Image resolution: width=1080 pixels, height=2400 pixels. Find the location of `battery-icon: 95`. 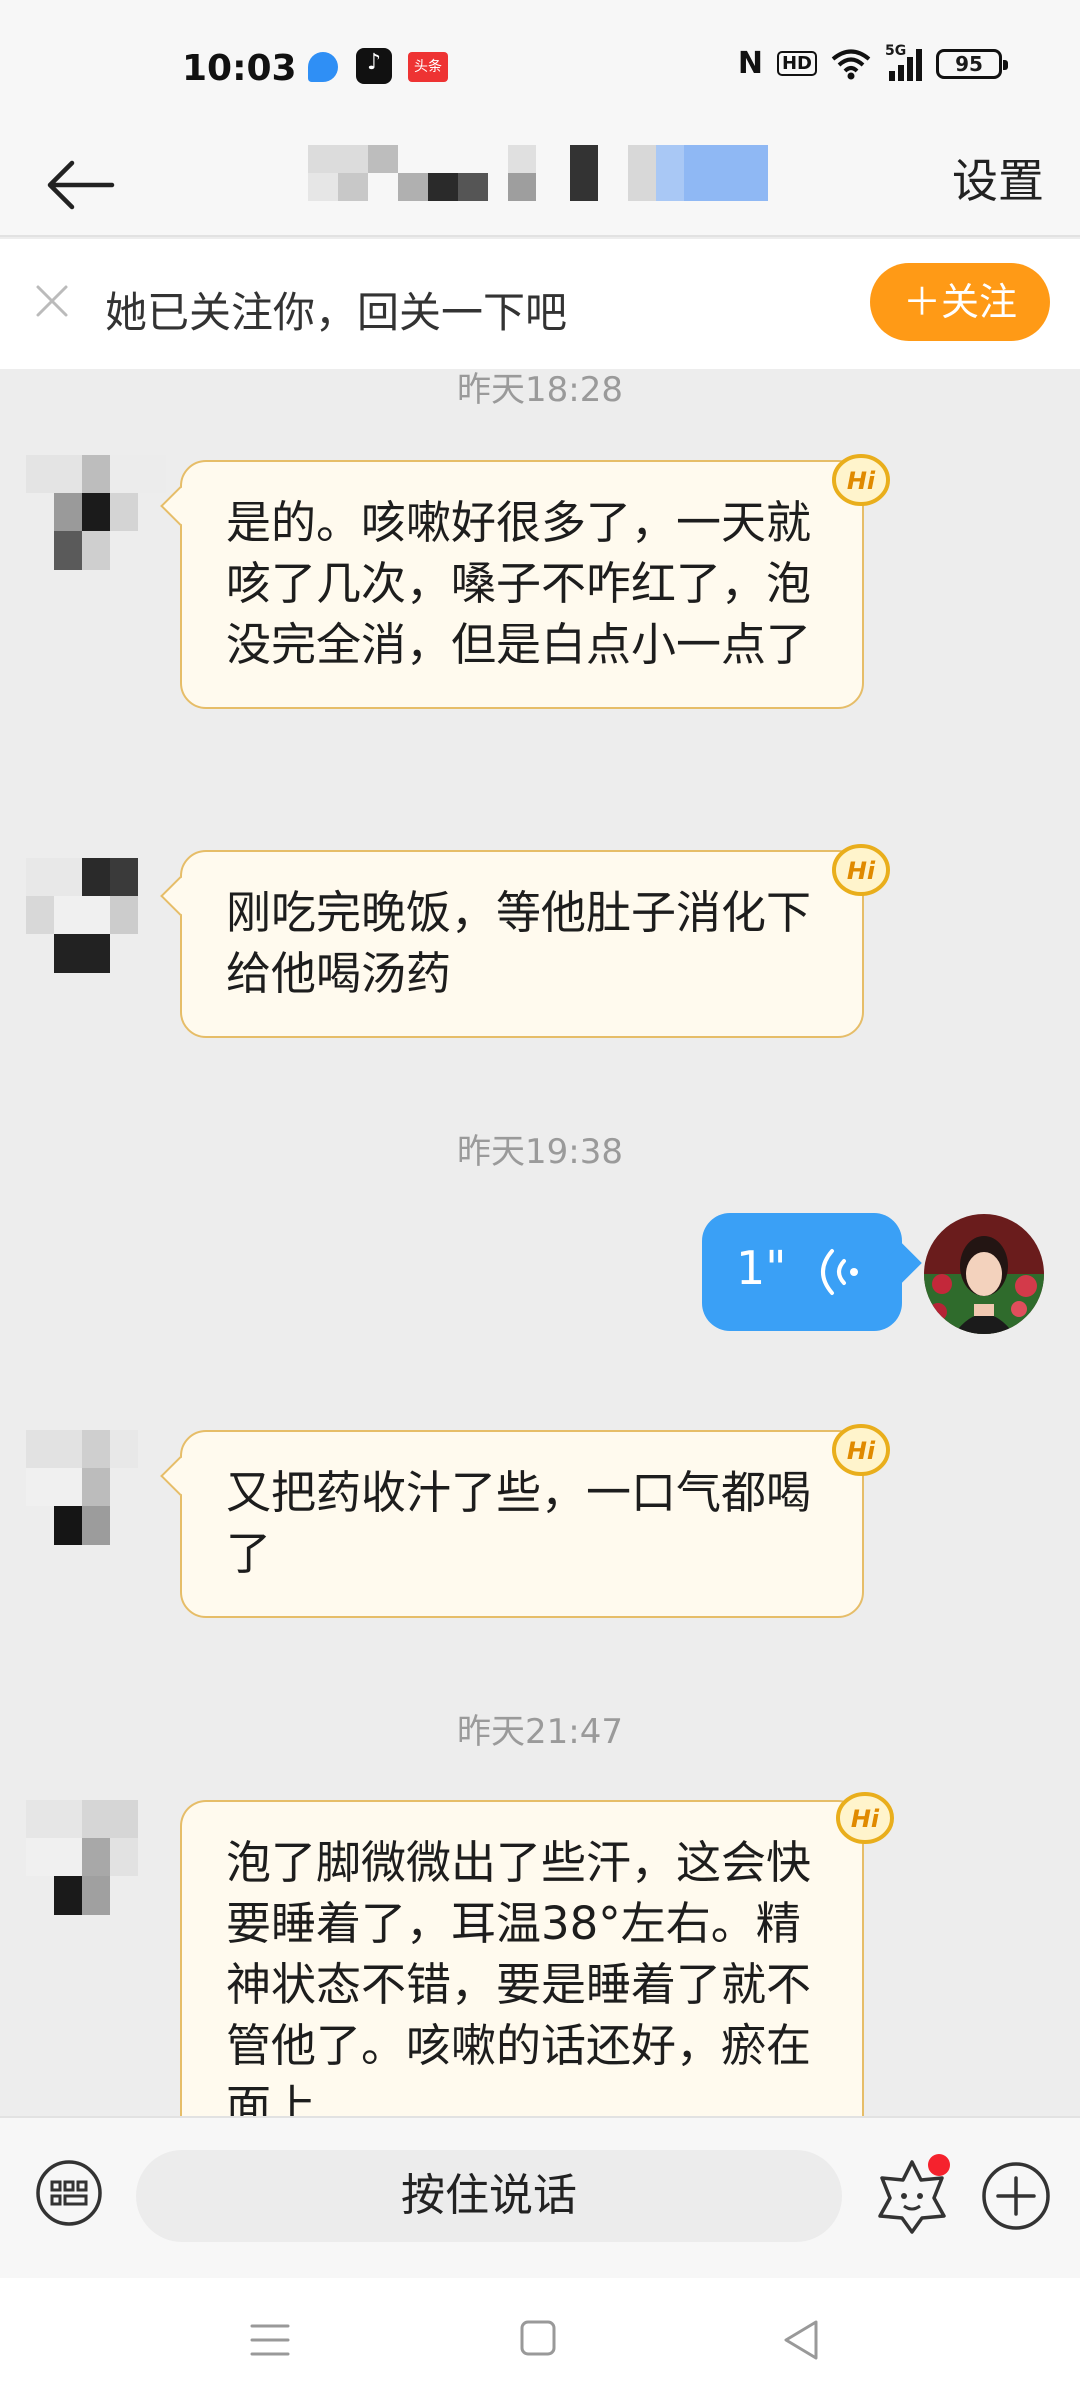

battery-icon: 95 is located at coordinates (972, 63).